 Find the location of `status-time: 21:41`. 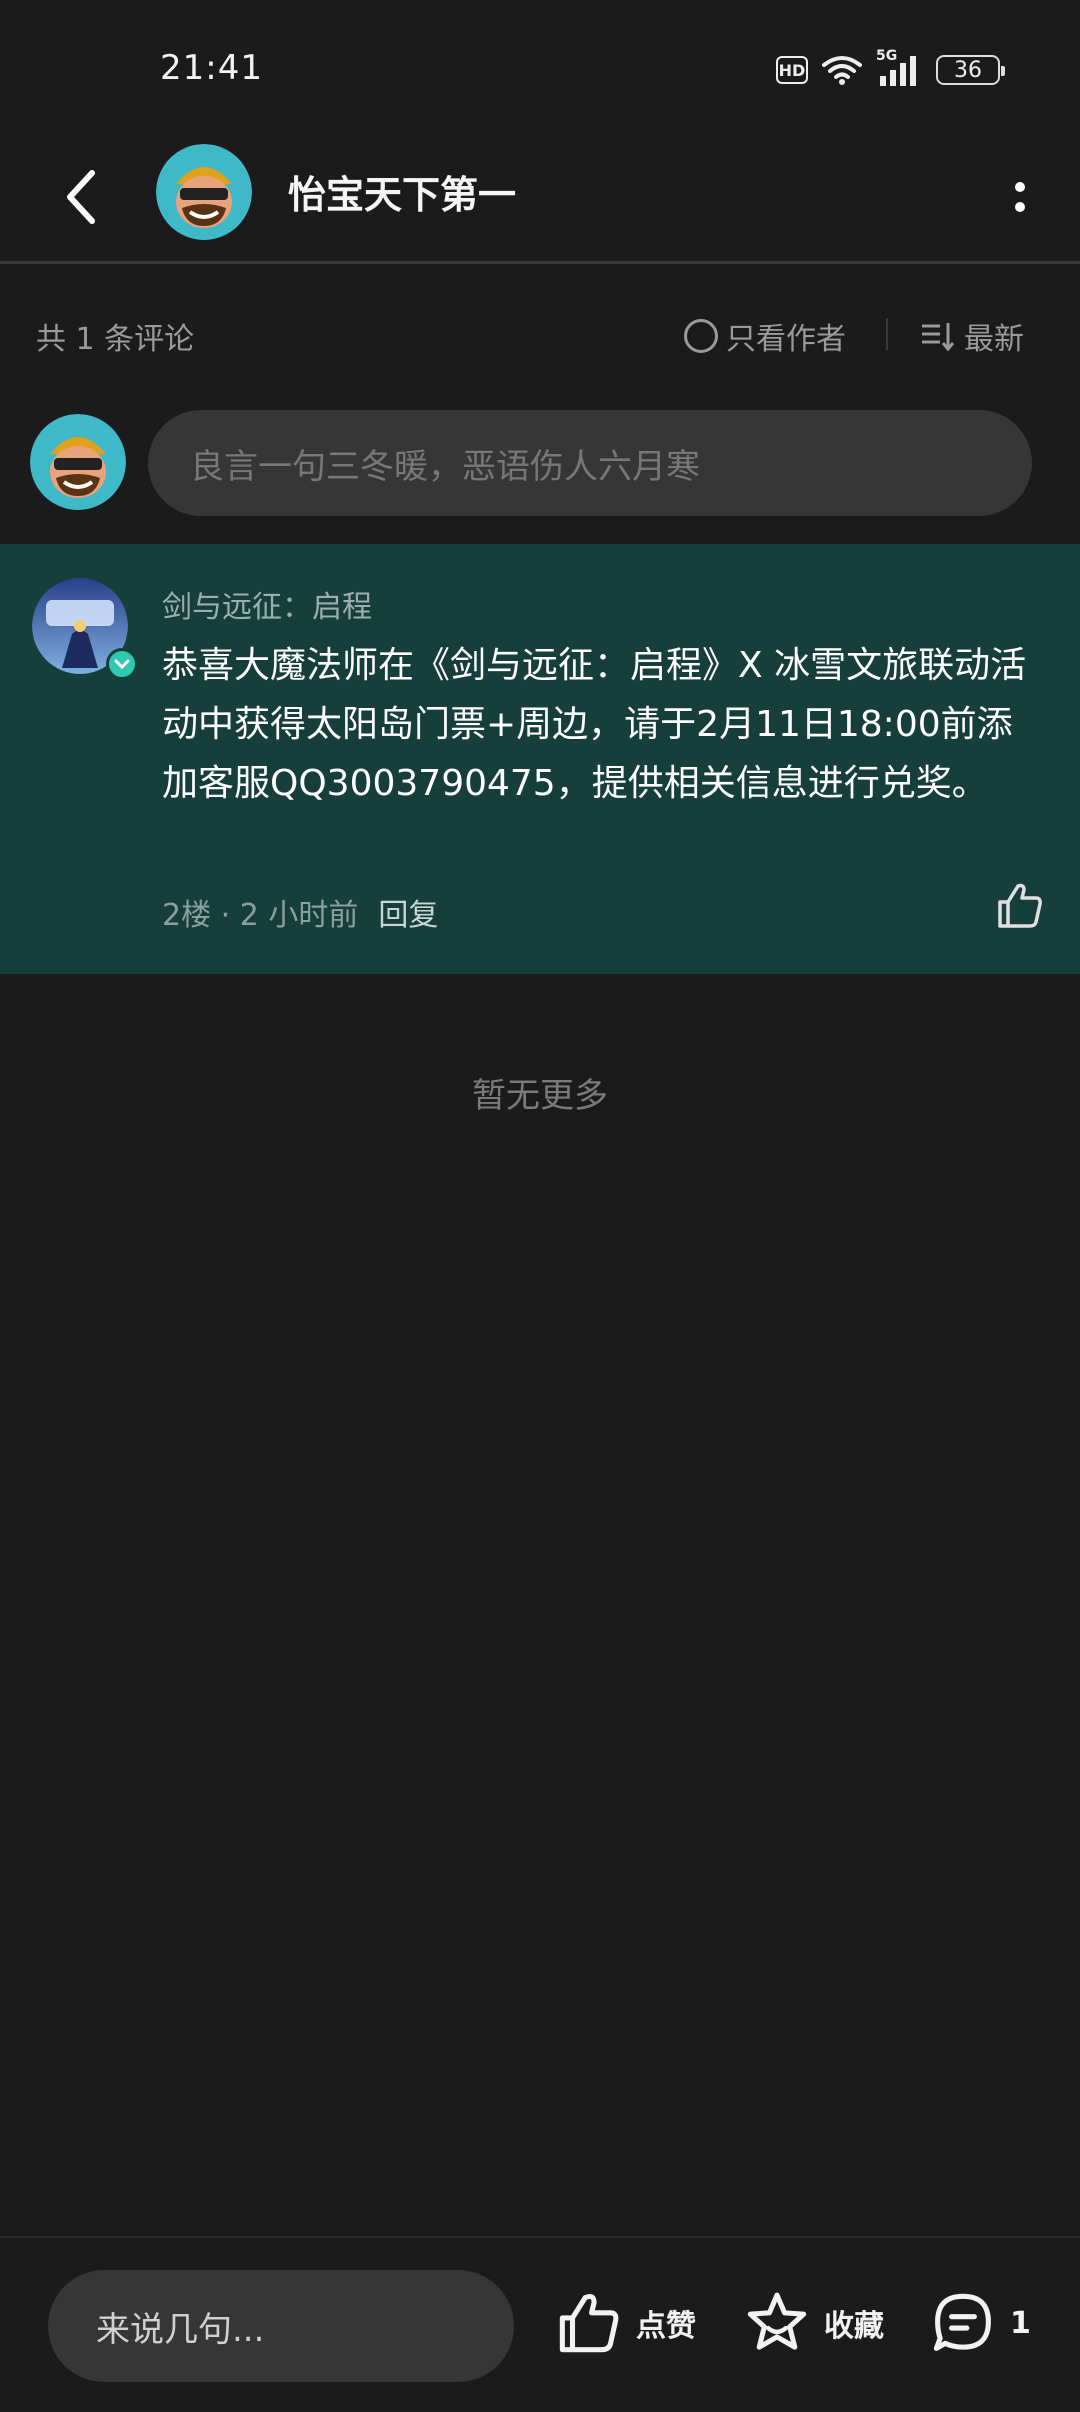

status-time: 21:41 is located at coordinates (211, 68).